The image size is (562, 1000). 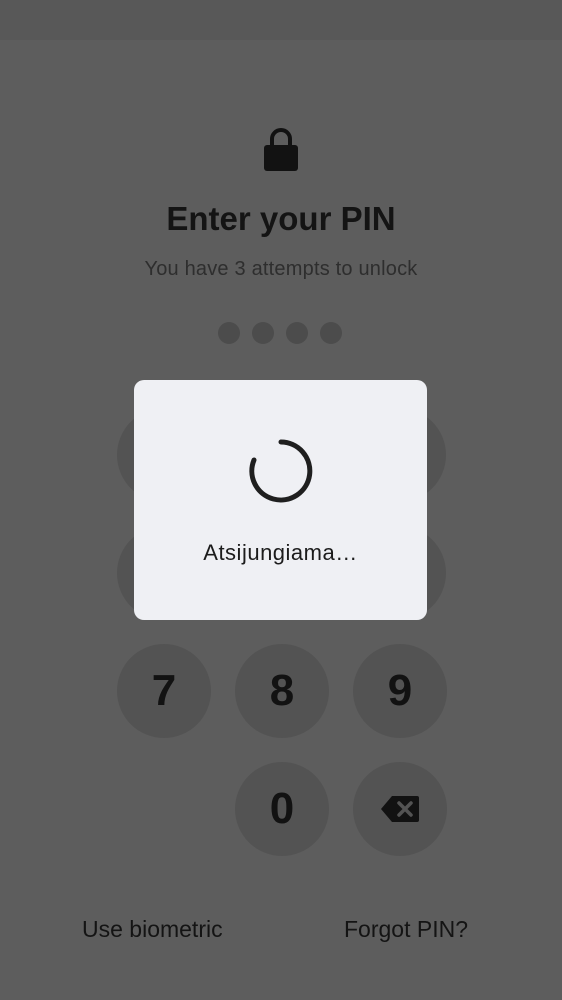 I want to click on backspace-button, so click(x=400, y=809).